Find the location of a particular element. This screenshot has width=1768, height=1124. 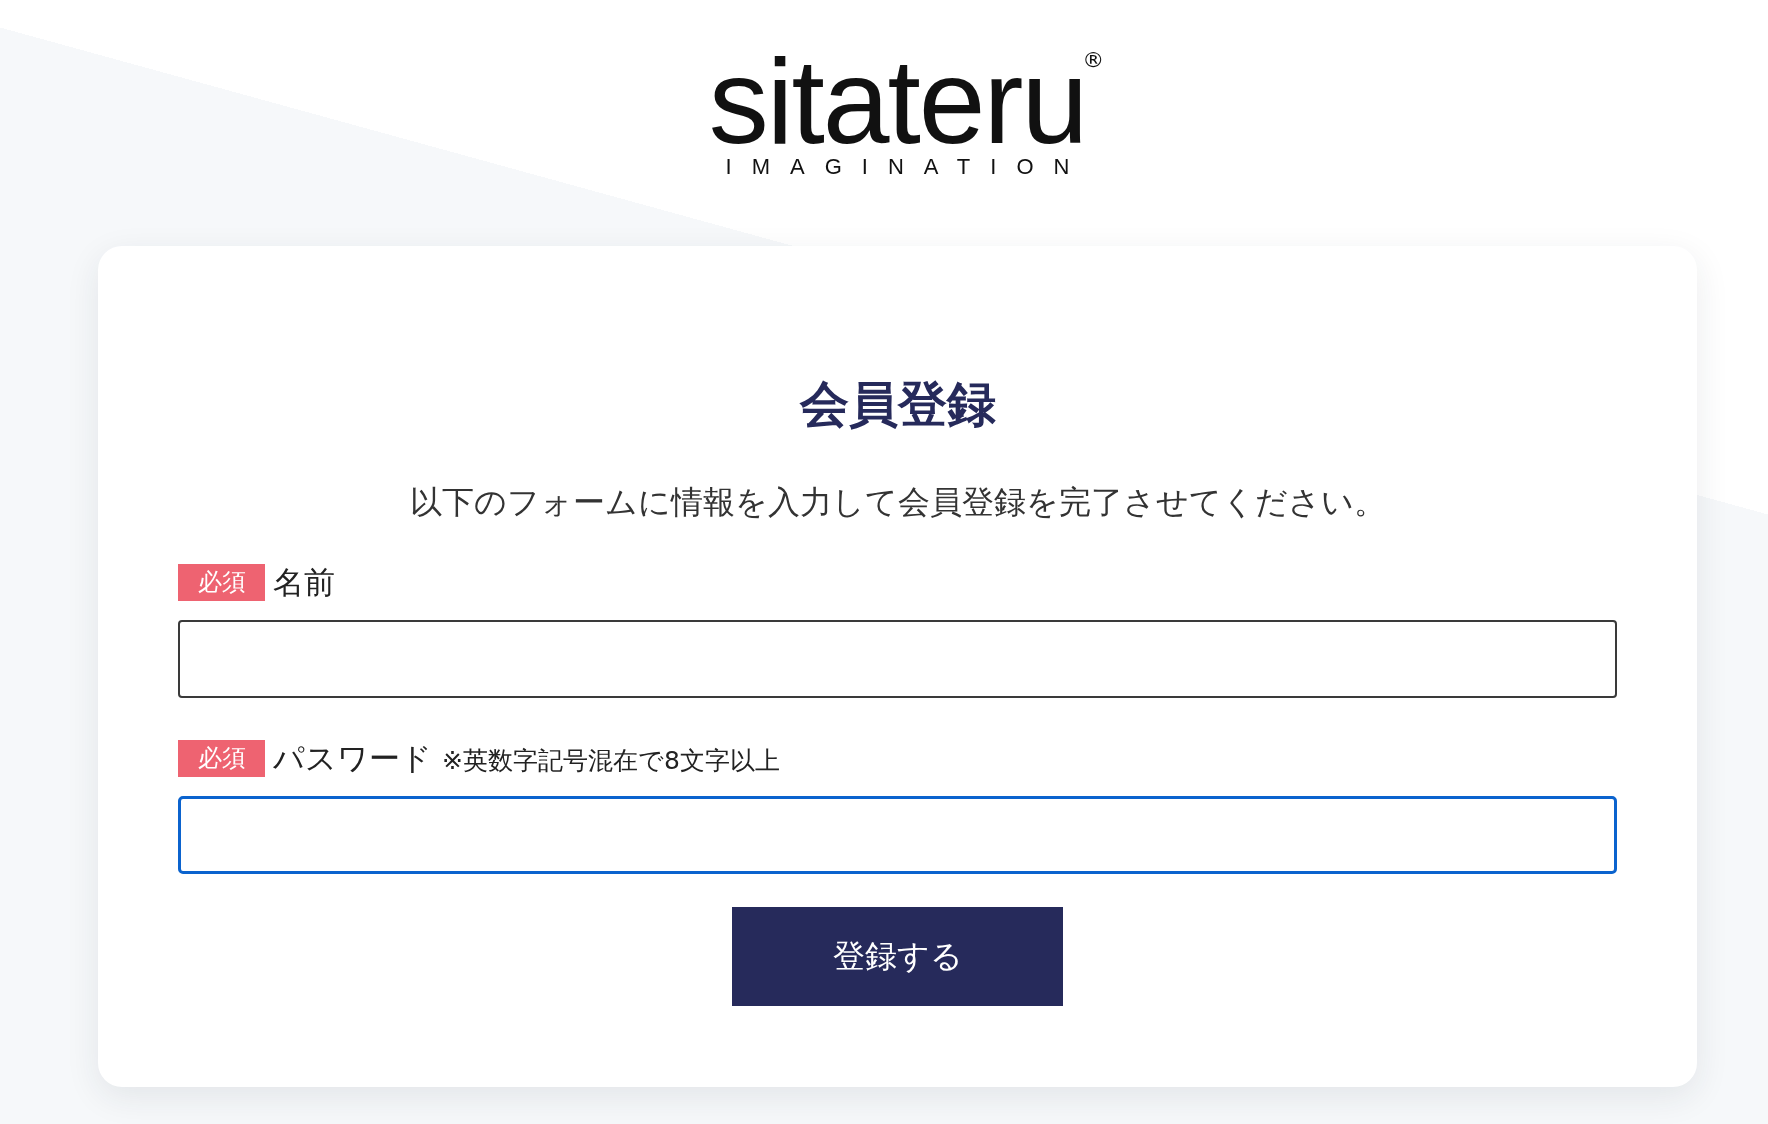

field-label: パスワード is located at coordinates (352, 758).